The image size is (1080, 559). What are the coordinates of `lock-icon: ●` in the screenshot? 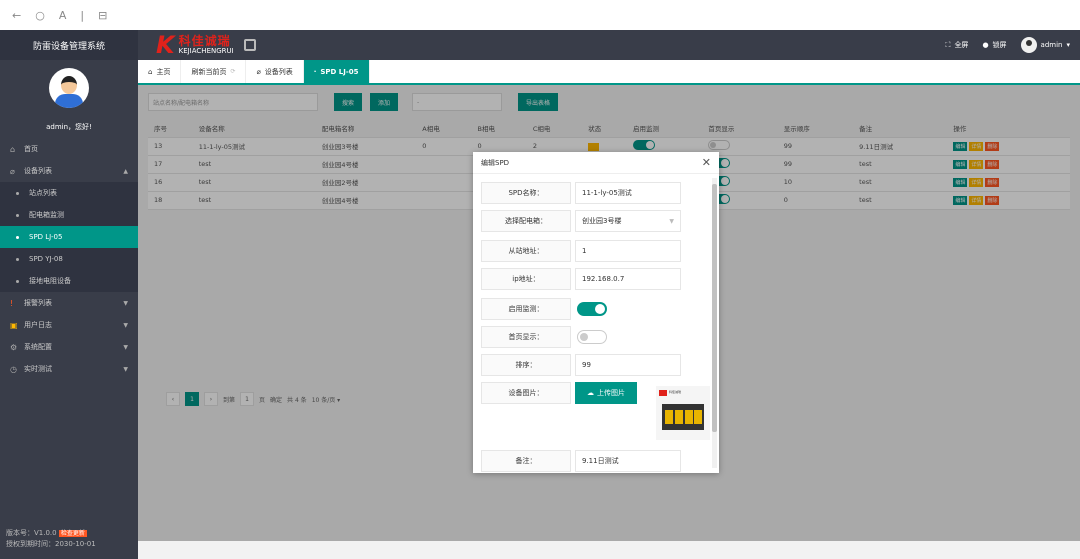 It's located at (985, 45).